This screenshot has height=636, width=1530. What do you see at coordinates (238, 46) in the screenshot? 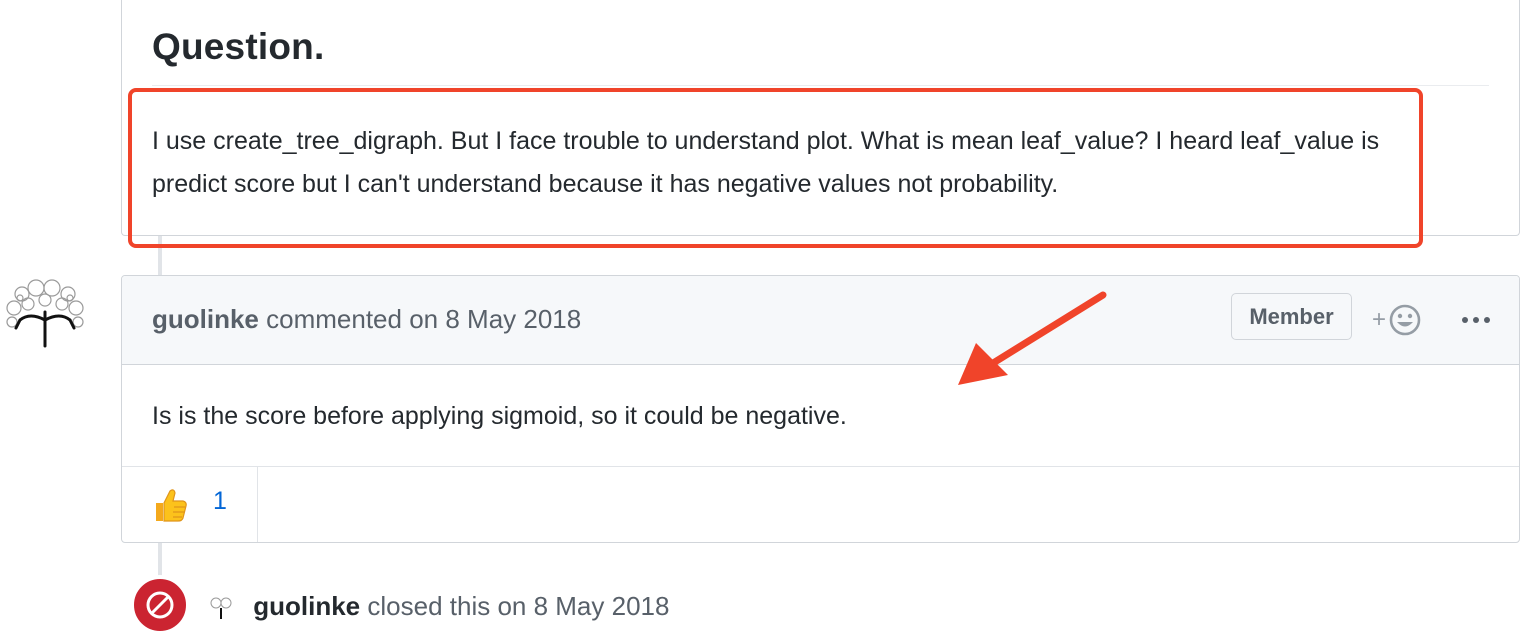
I see `question-heading: Question.` at bounding box center [238, 46].